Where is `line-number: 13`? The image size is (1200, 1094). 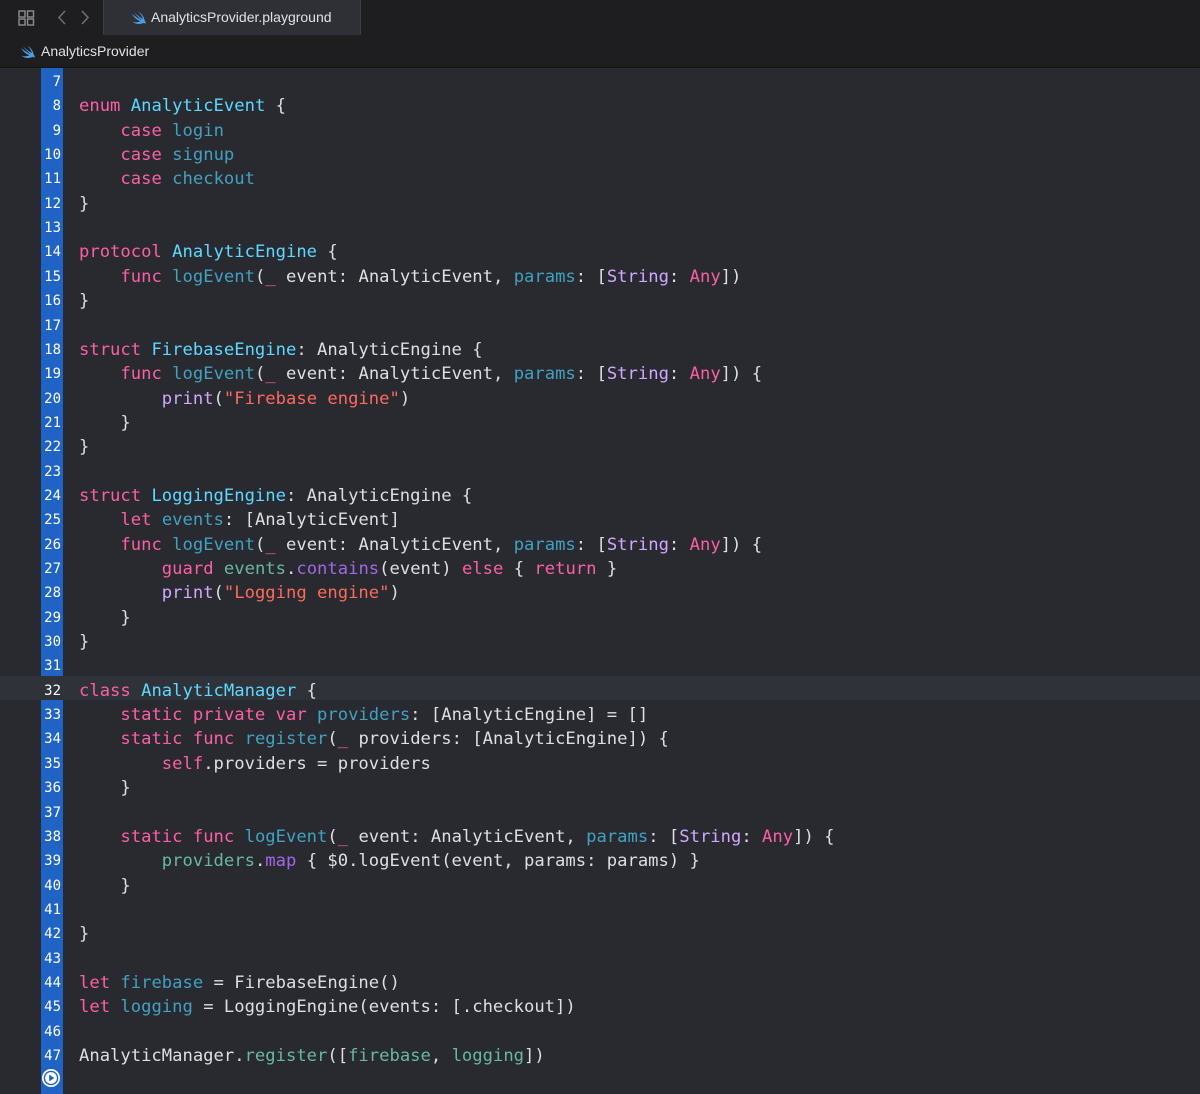
line-number: 13 is located at coordinates (51, 228).